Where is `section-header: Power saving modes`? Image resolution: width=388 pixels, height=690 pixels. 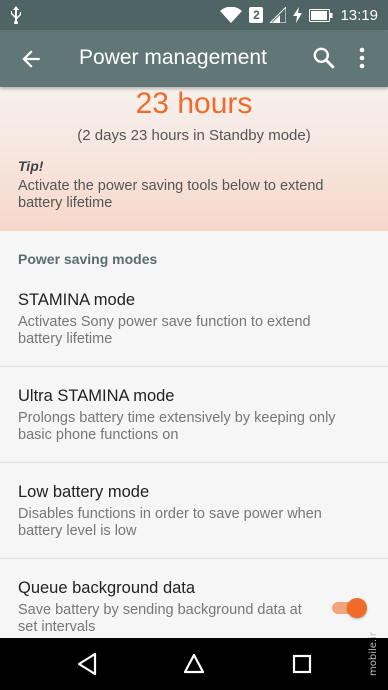 section-header: Power saving modes is located at coordinates (88, 259).